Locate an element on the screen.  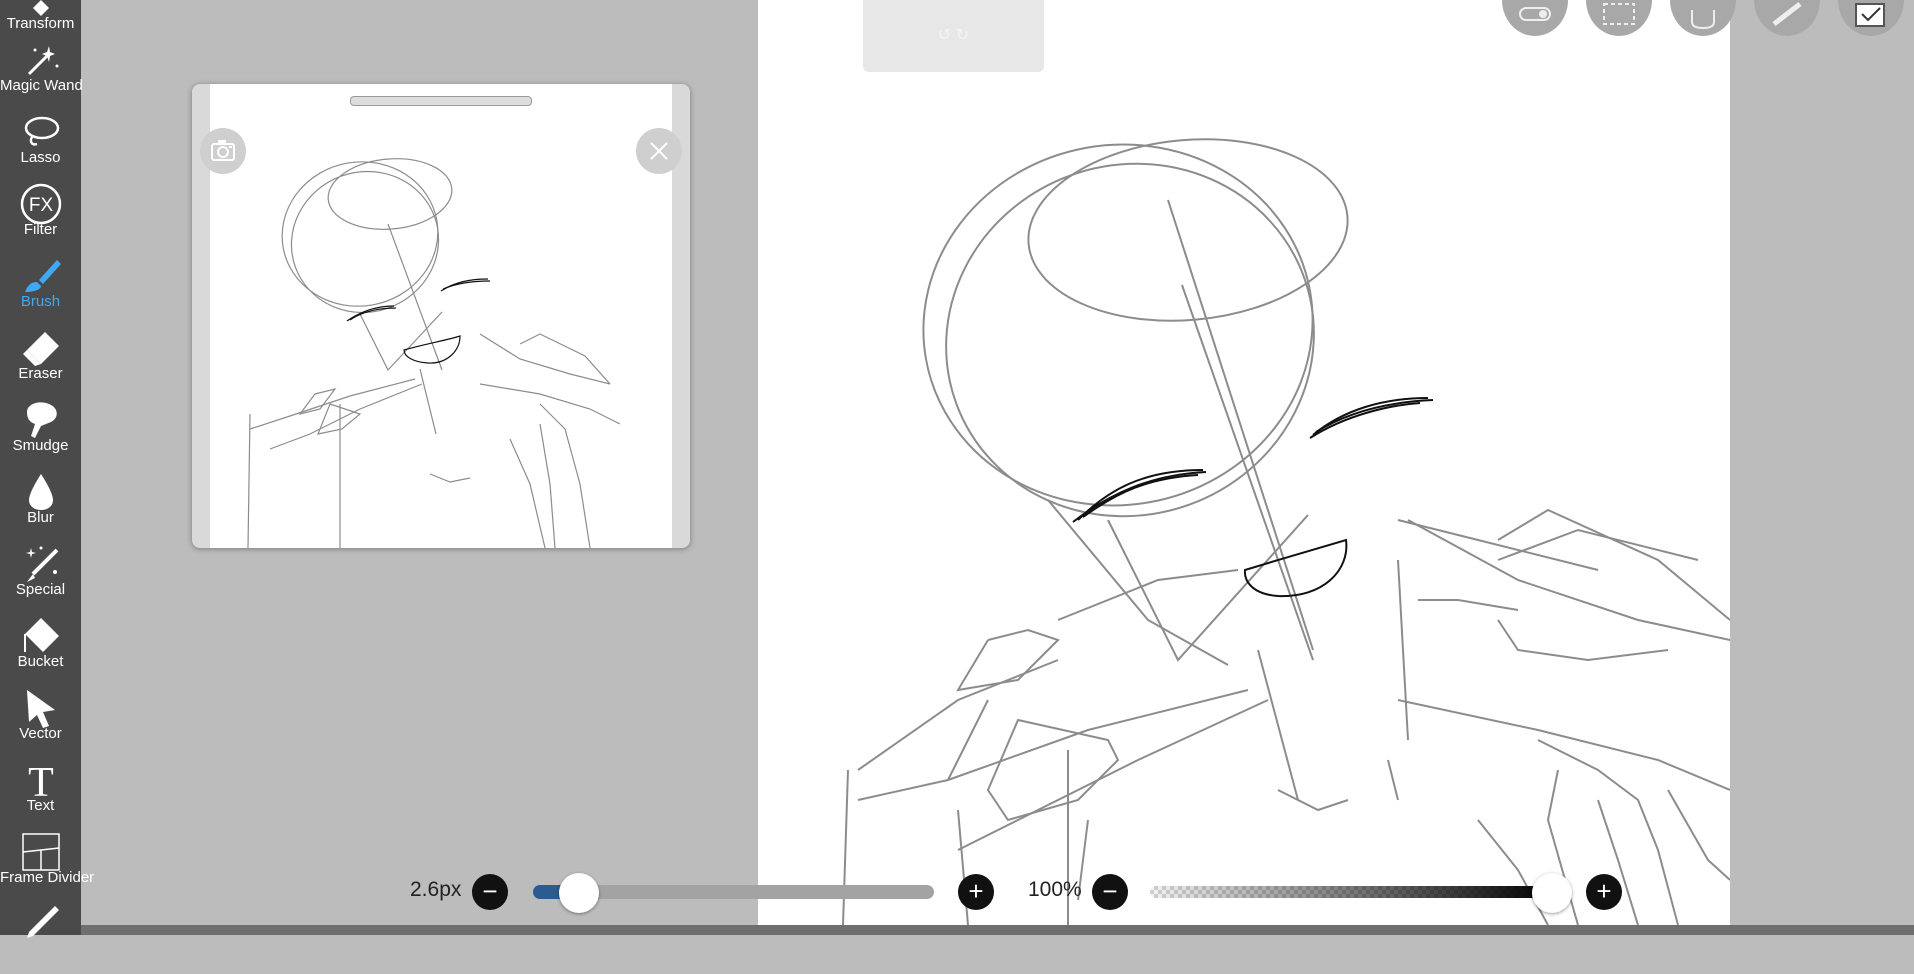
tool-bucket: Bucket is located at coordinates (40, 650).